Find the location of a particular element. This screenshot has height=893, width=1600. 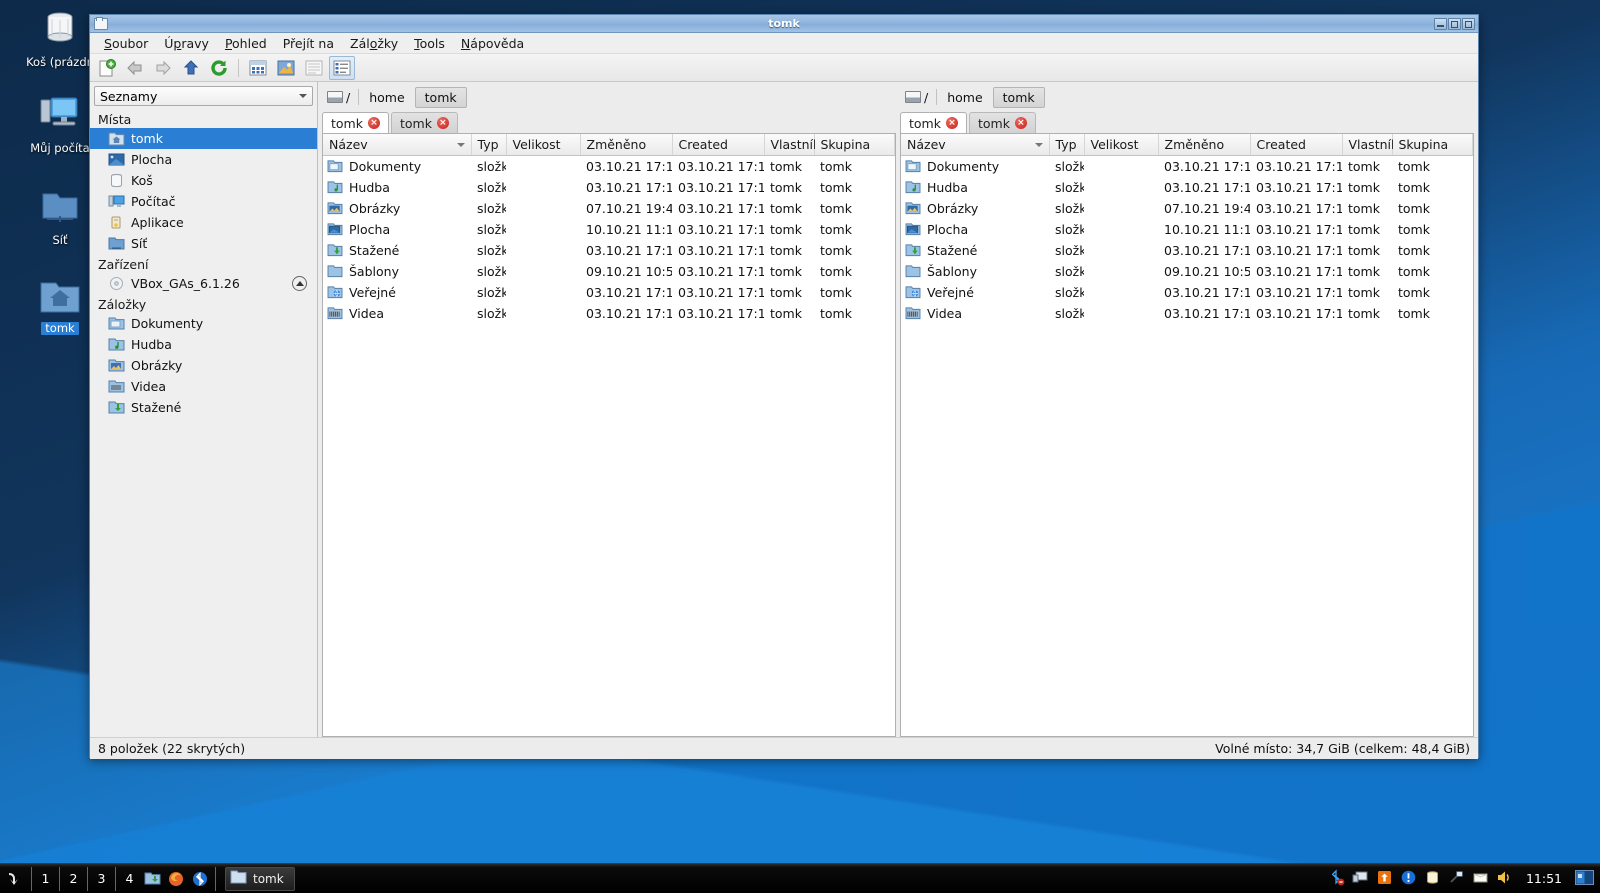

show-desktop-icon is located at coordinates (14, 879).